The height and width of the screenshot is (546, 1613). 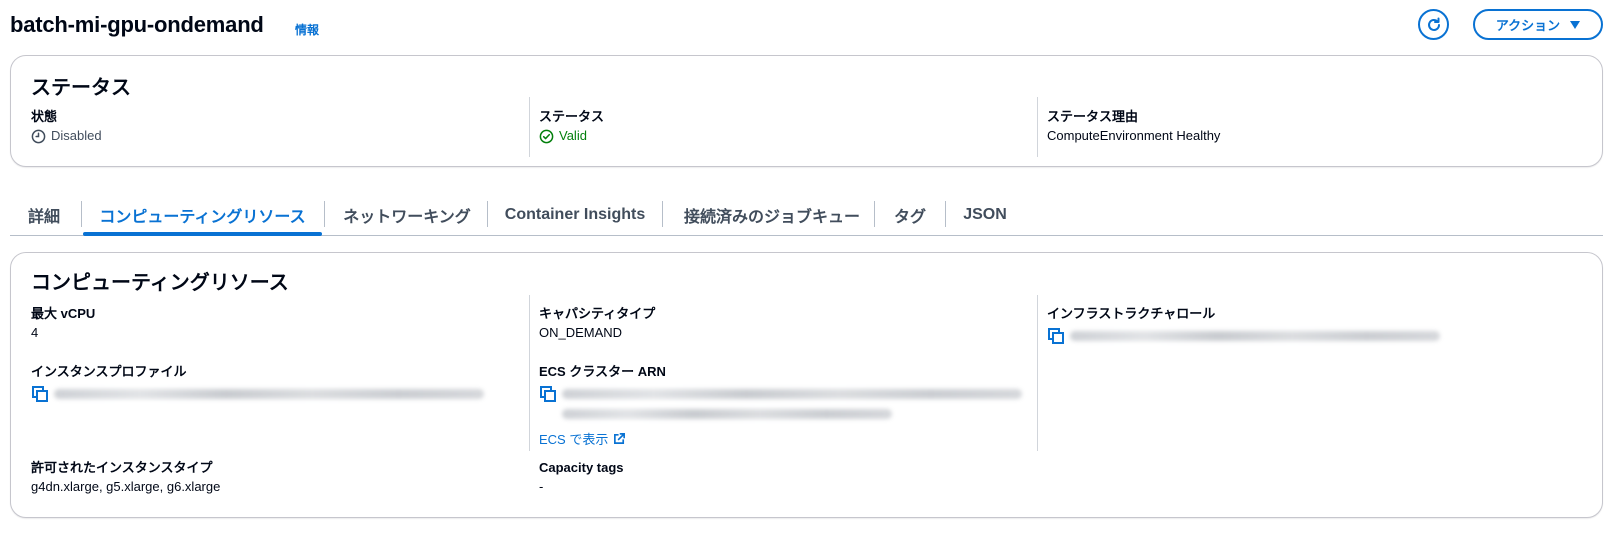 I want to click on capacity-tags-field: Capacity tags -, so click(x=581, y=478).